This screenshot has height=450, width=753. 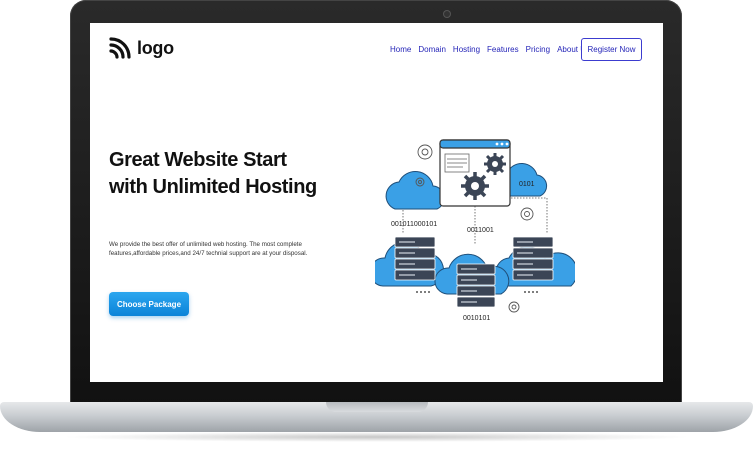 I want to click on laptop-notch, so click(x=377, y=407).